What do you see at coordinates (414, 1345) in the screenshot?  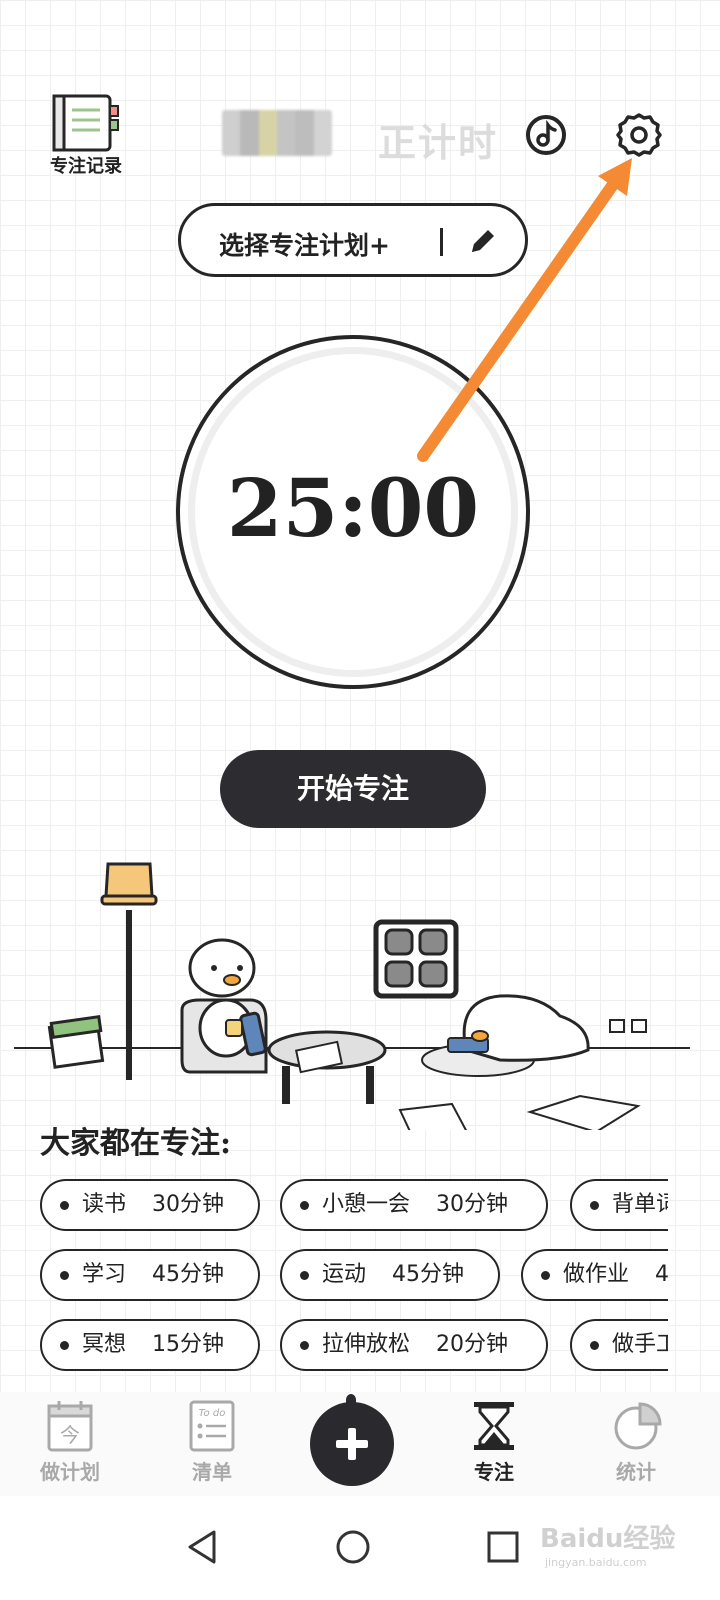 I see `activity-chip: 拉伸放松 20分钟` at bounding box center [414, 1345].